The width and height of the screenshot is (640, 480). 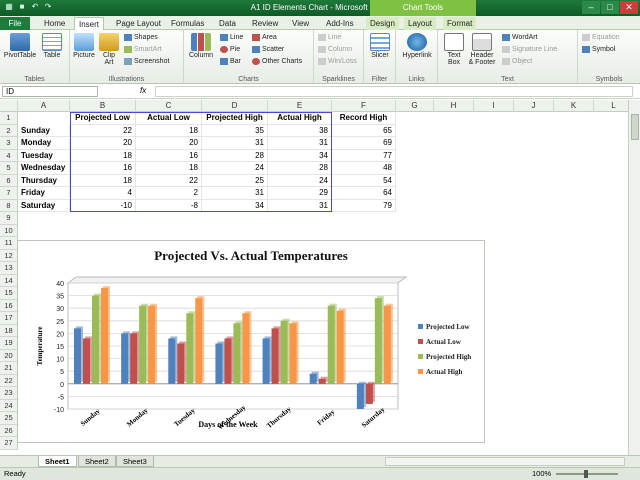 I want to click on tab-view: View, so click(x=300, y=23).